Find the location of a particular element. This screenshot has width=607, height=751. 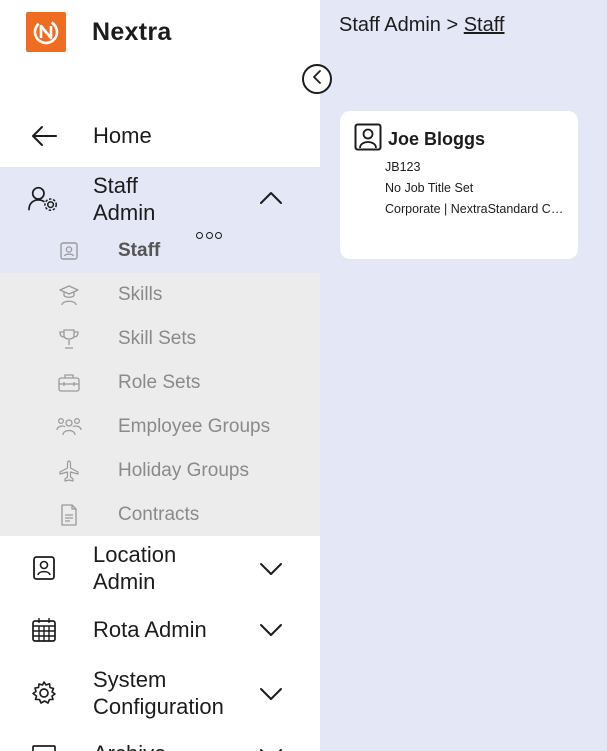

staff-employee-id: JB123 is located at coordinates (477, 167).